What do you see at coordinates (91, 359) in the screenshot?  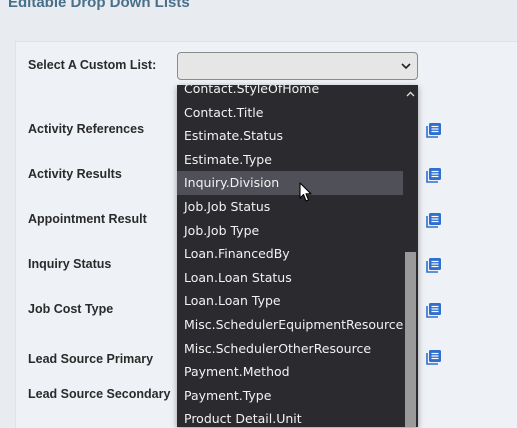 I see `row-label-lead-source-primary: Lead Source Primary` at bounding box center [91, 359].